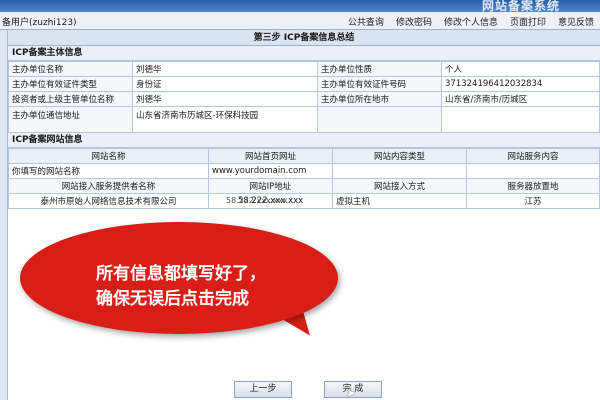 This screenshot has width=600, height=400. I want to click on field-label: 投资者或上级主管单位名称, so click(70, 99).